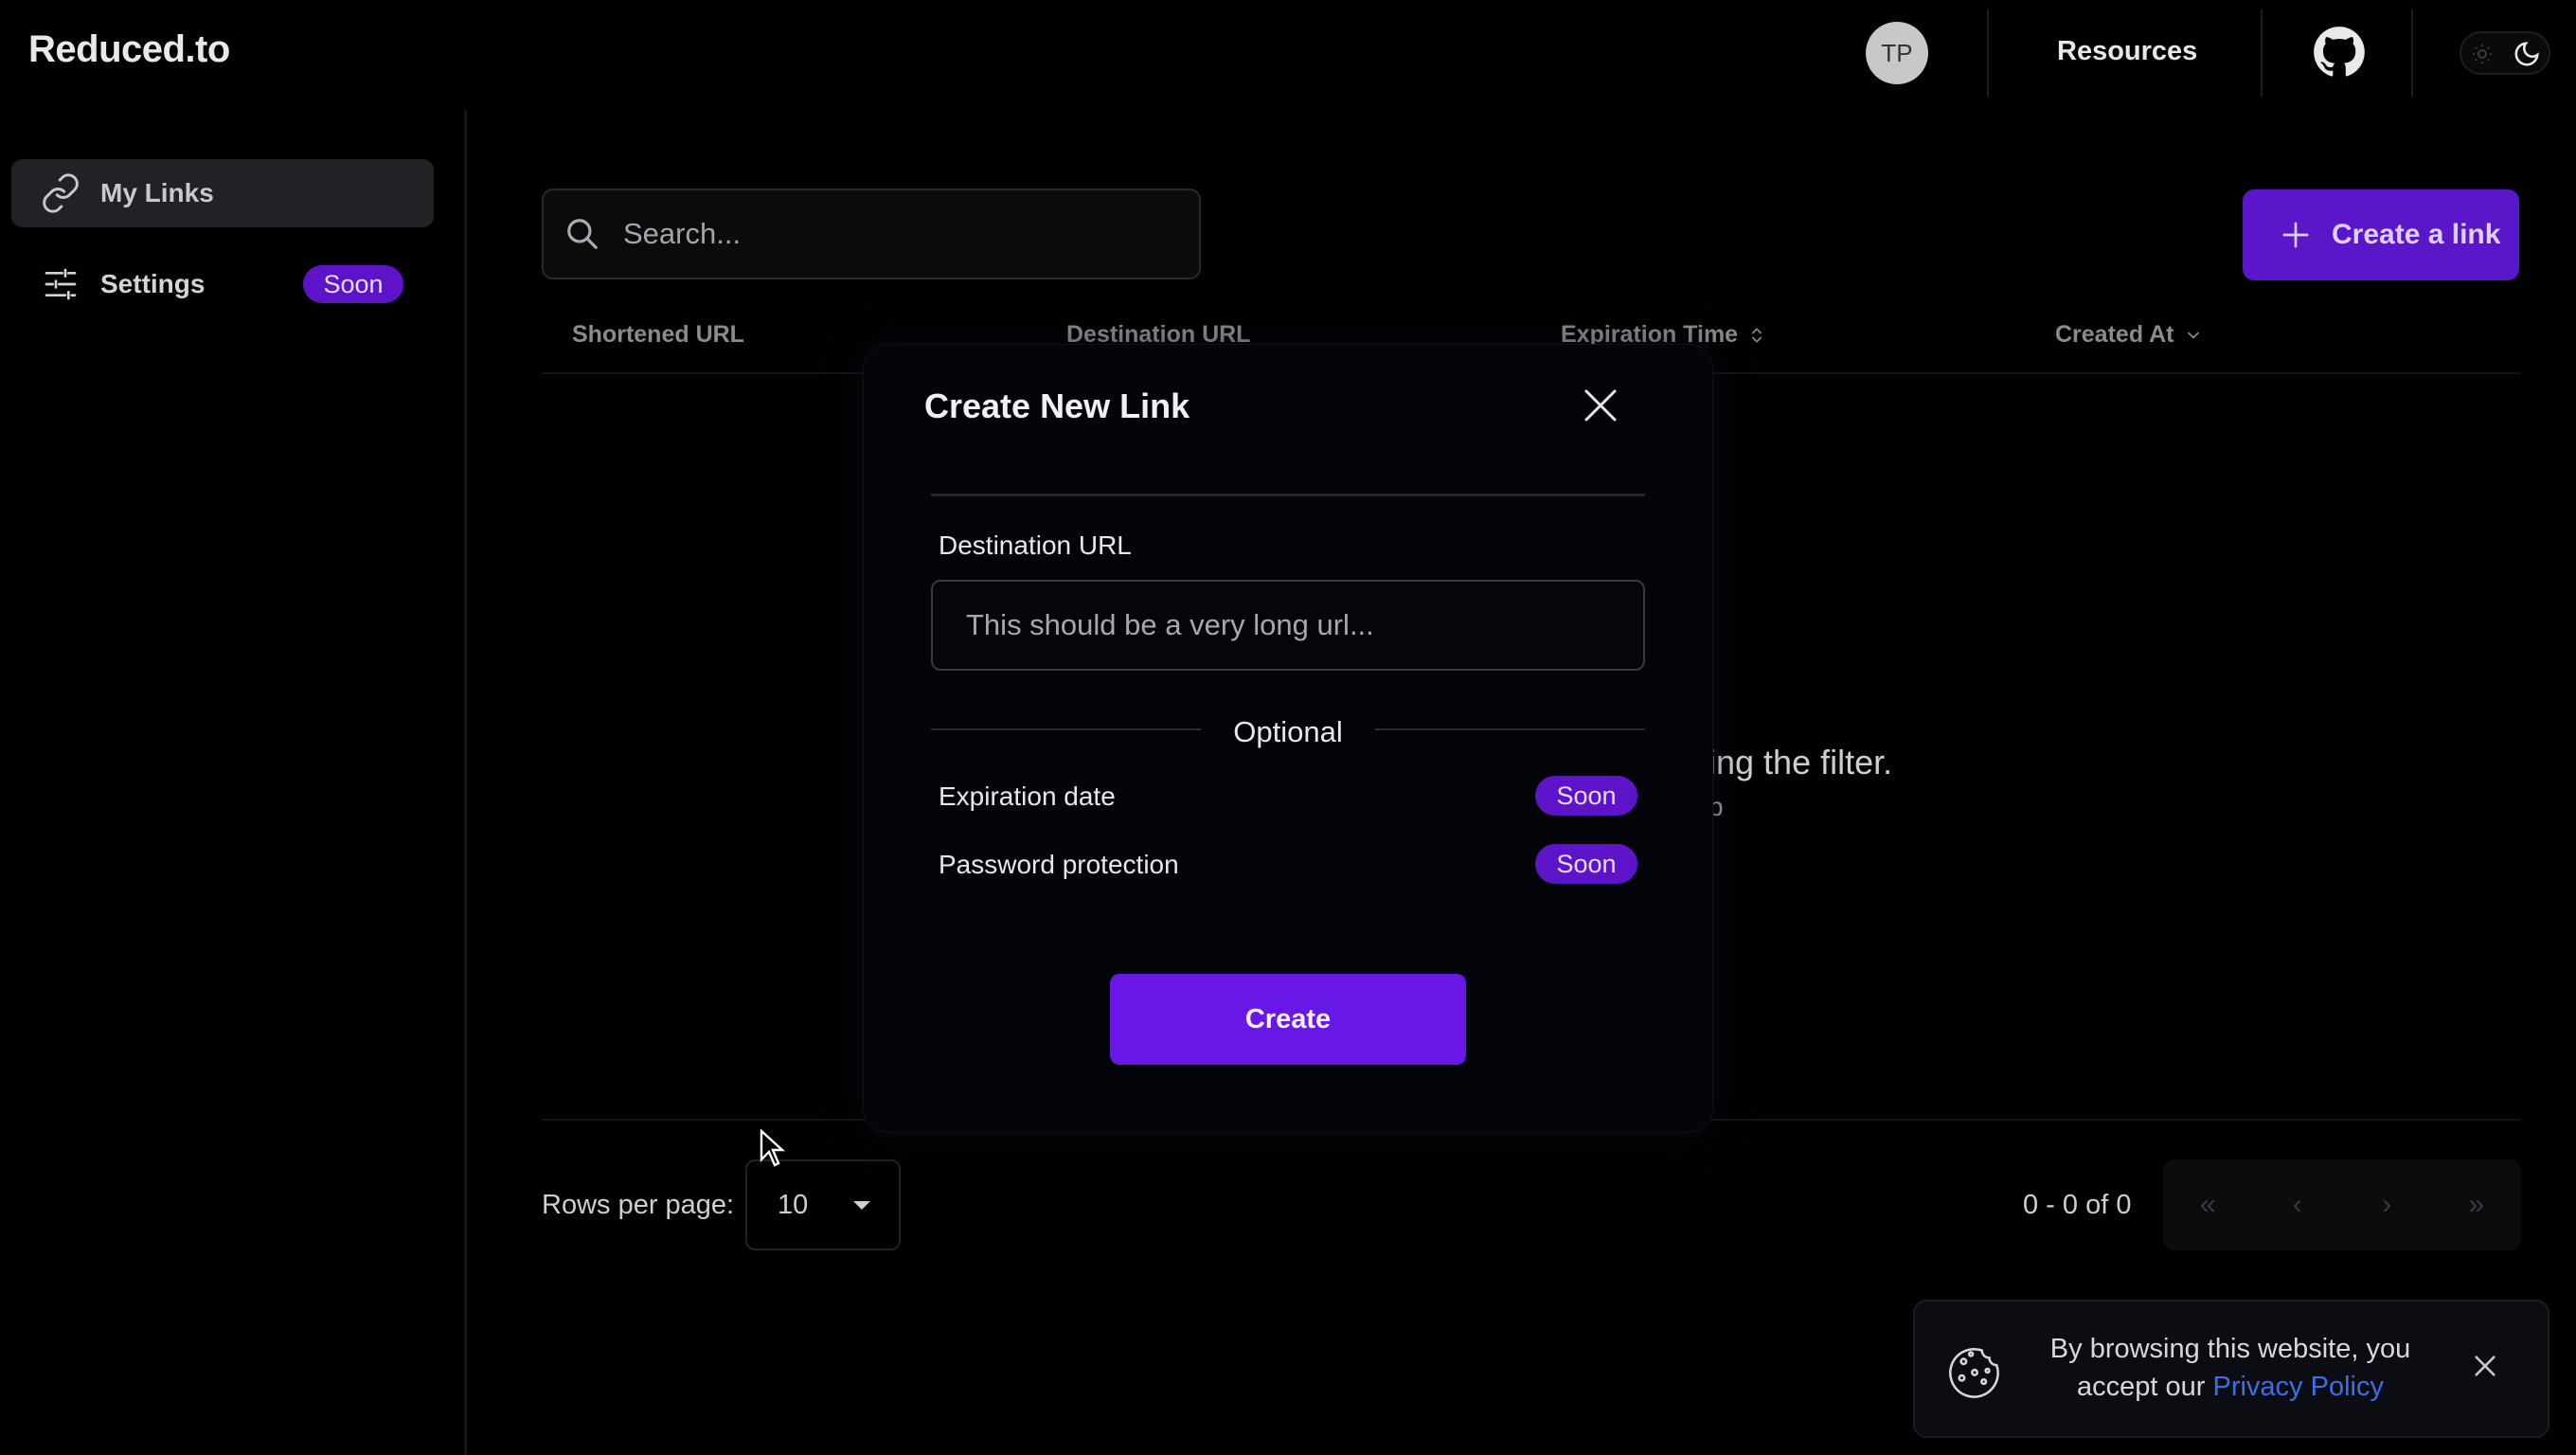  I want to click on column-header-label: Created At, so click(2114, 334).